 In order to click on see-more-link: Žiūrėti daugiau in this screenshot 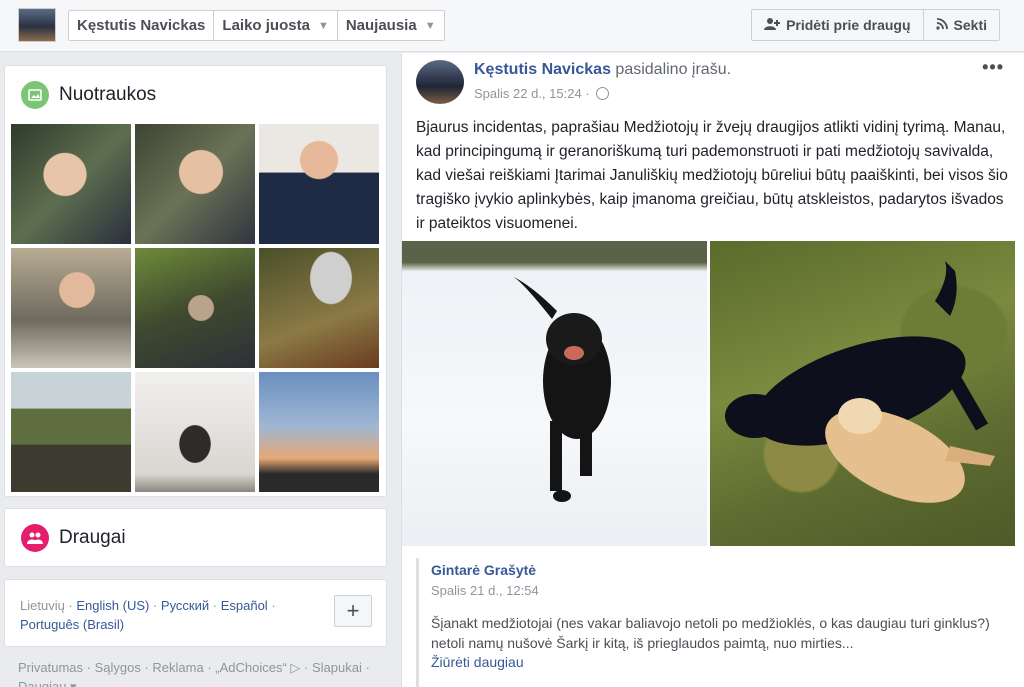, I will do `click(477, 662)`.